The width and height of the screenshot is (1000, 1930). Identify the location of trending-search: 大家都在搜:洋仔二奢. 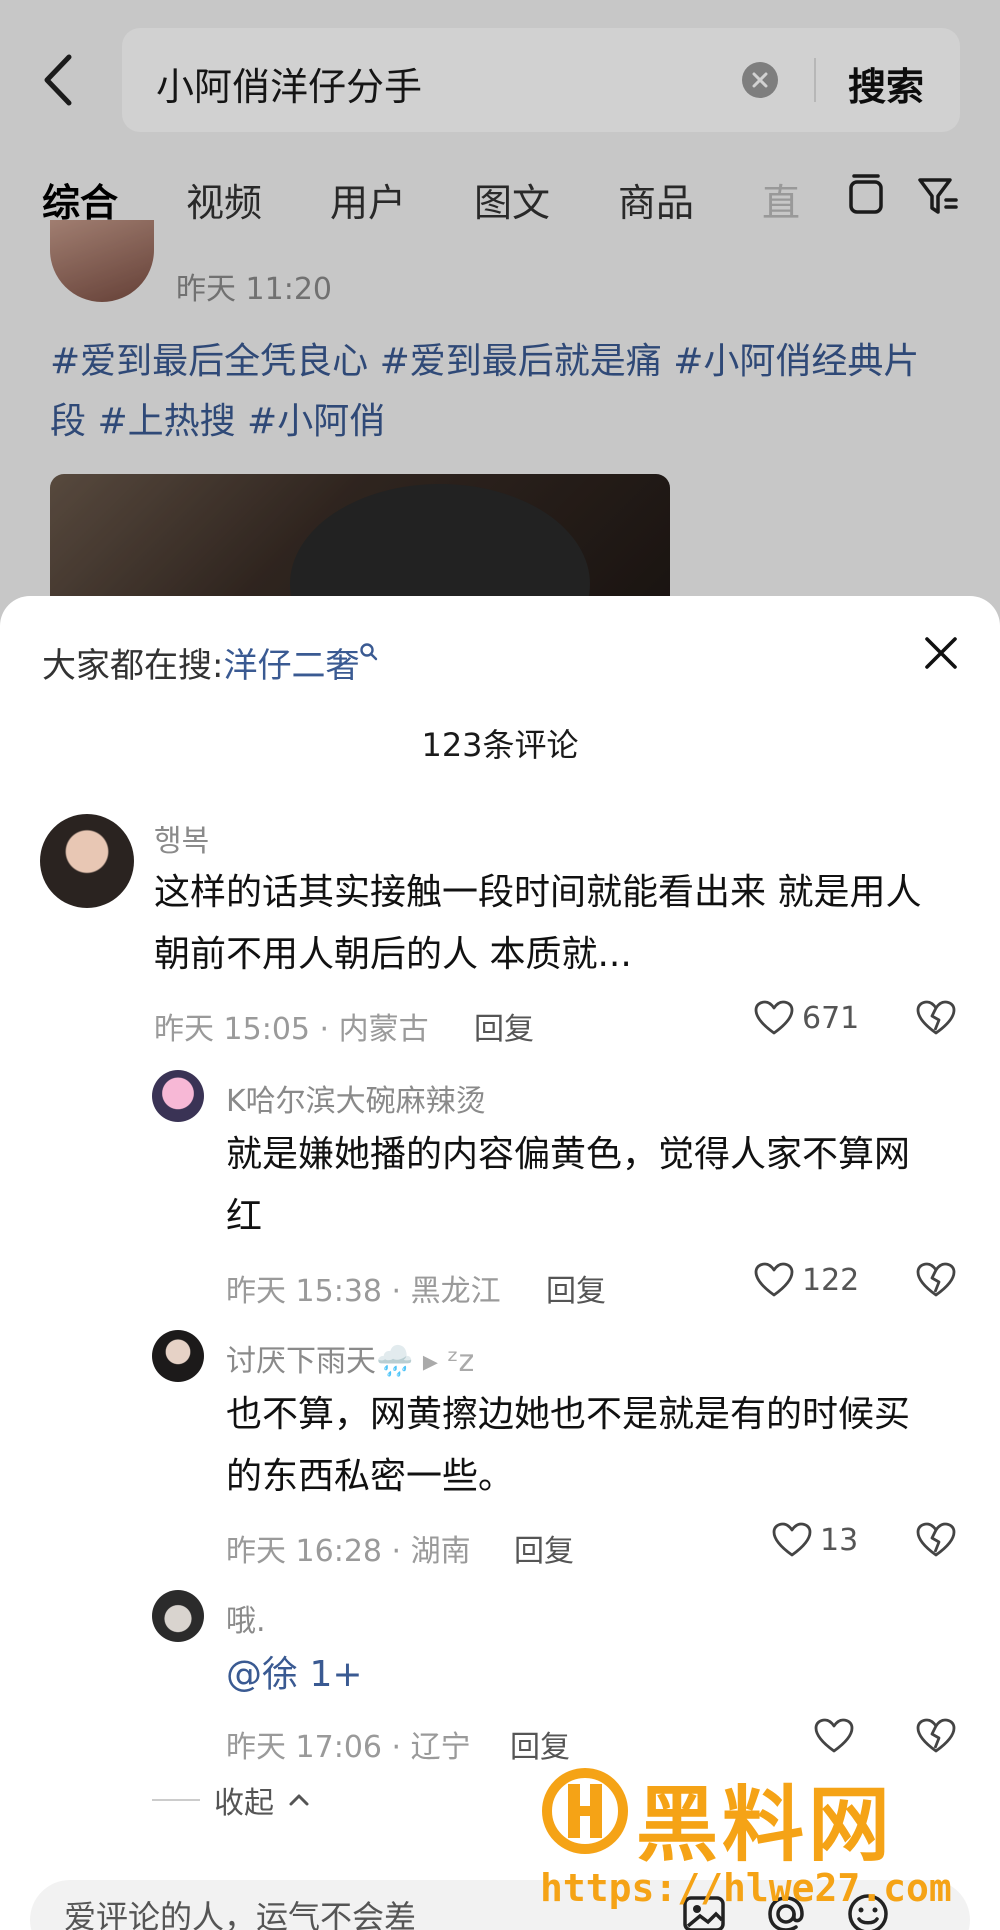
(210, 662).